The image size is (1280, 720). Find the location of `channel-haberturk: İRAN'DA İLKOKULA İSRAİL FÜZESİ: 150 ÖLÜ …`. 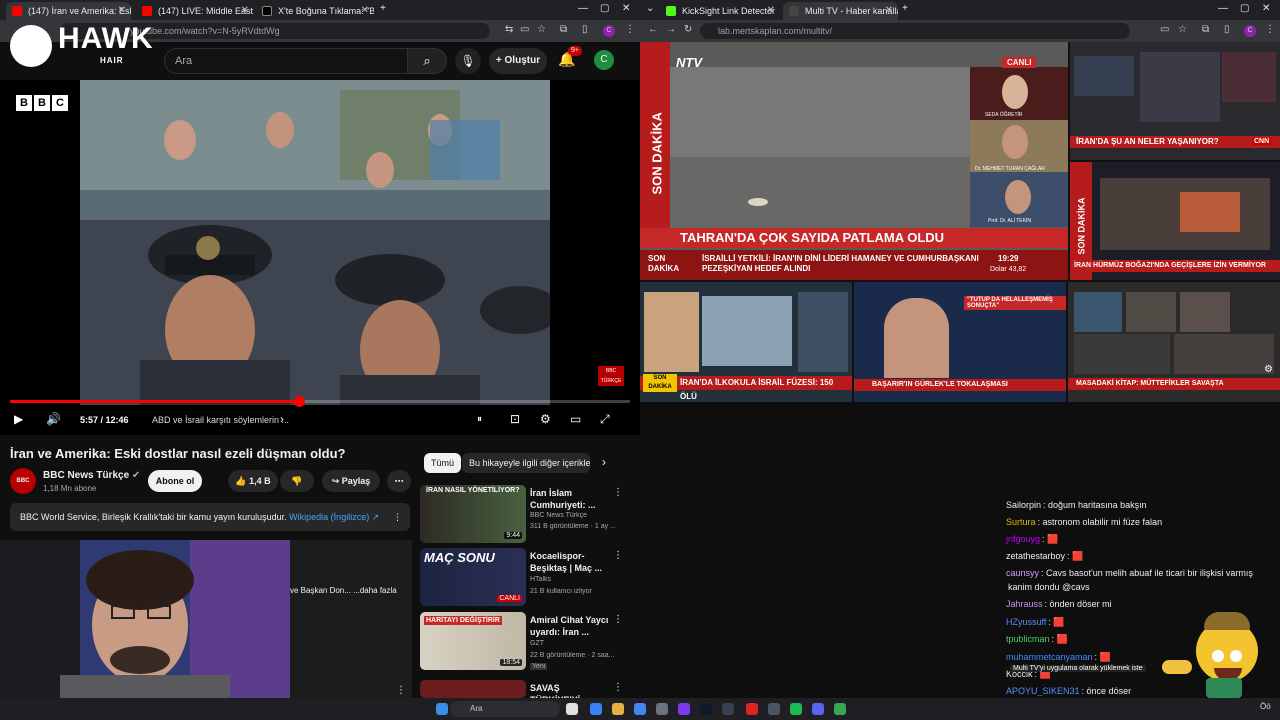

channel-haberturk: İRAN'DA İLKOKULA İSRAİL FÜZESİ: 150 ÖLÜ … is located at coordinates (746, 342).